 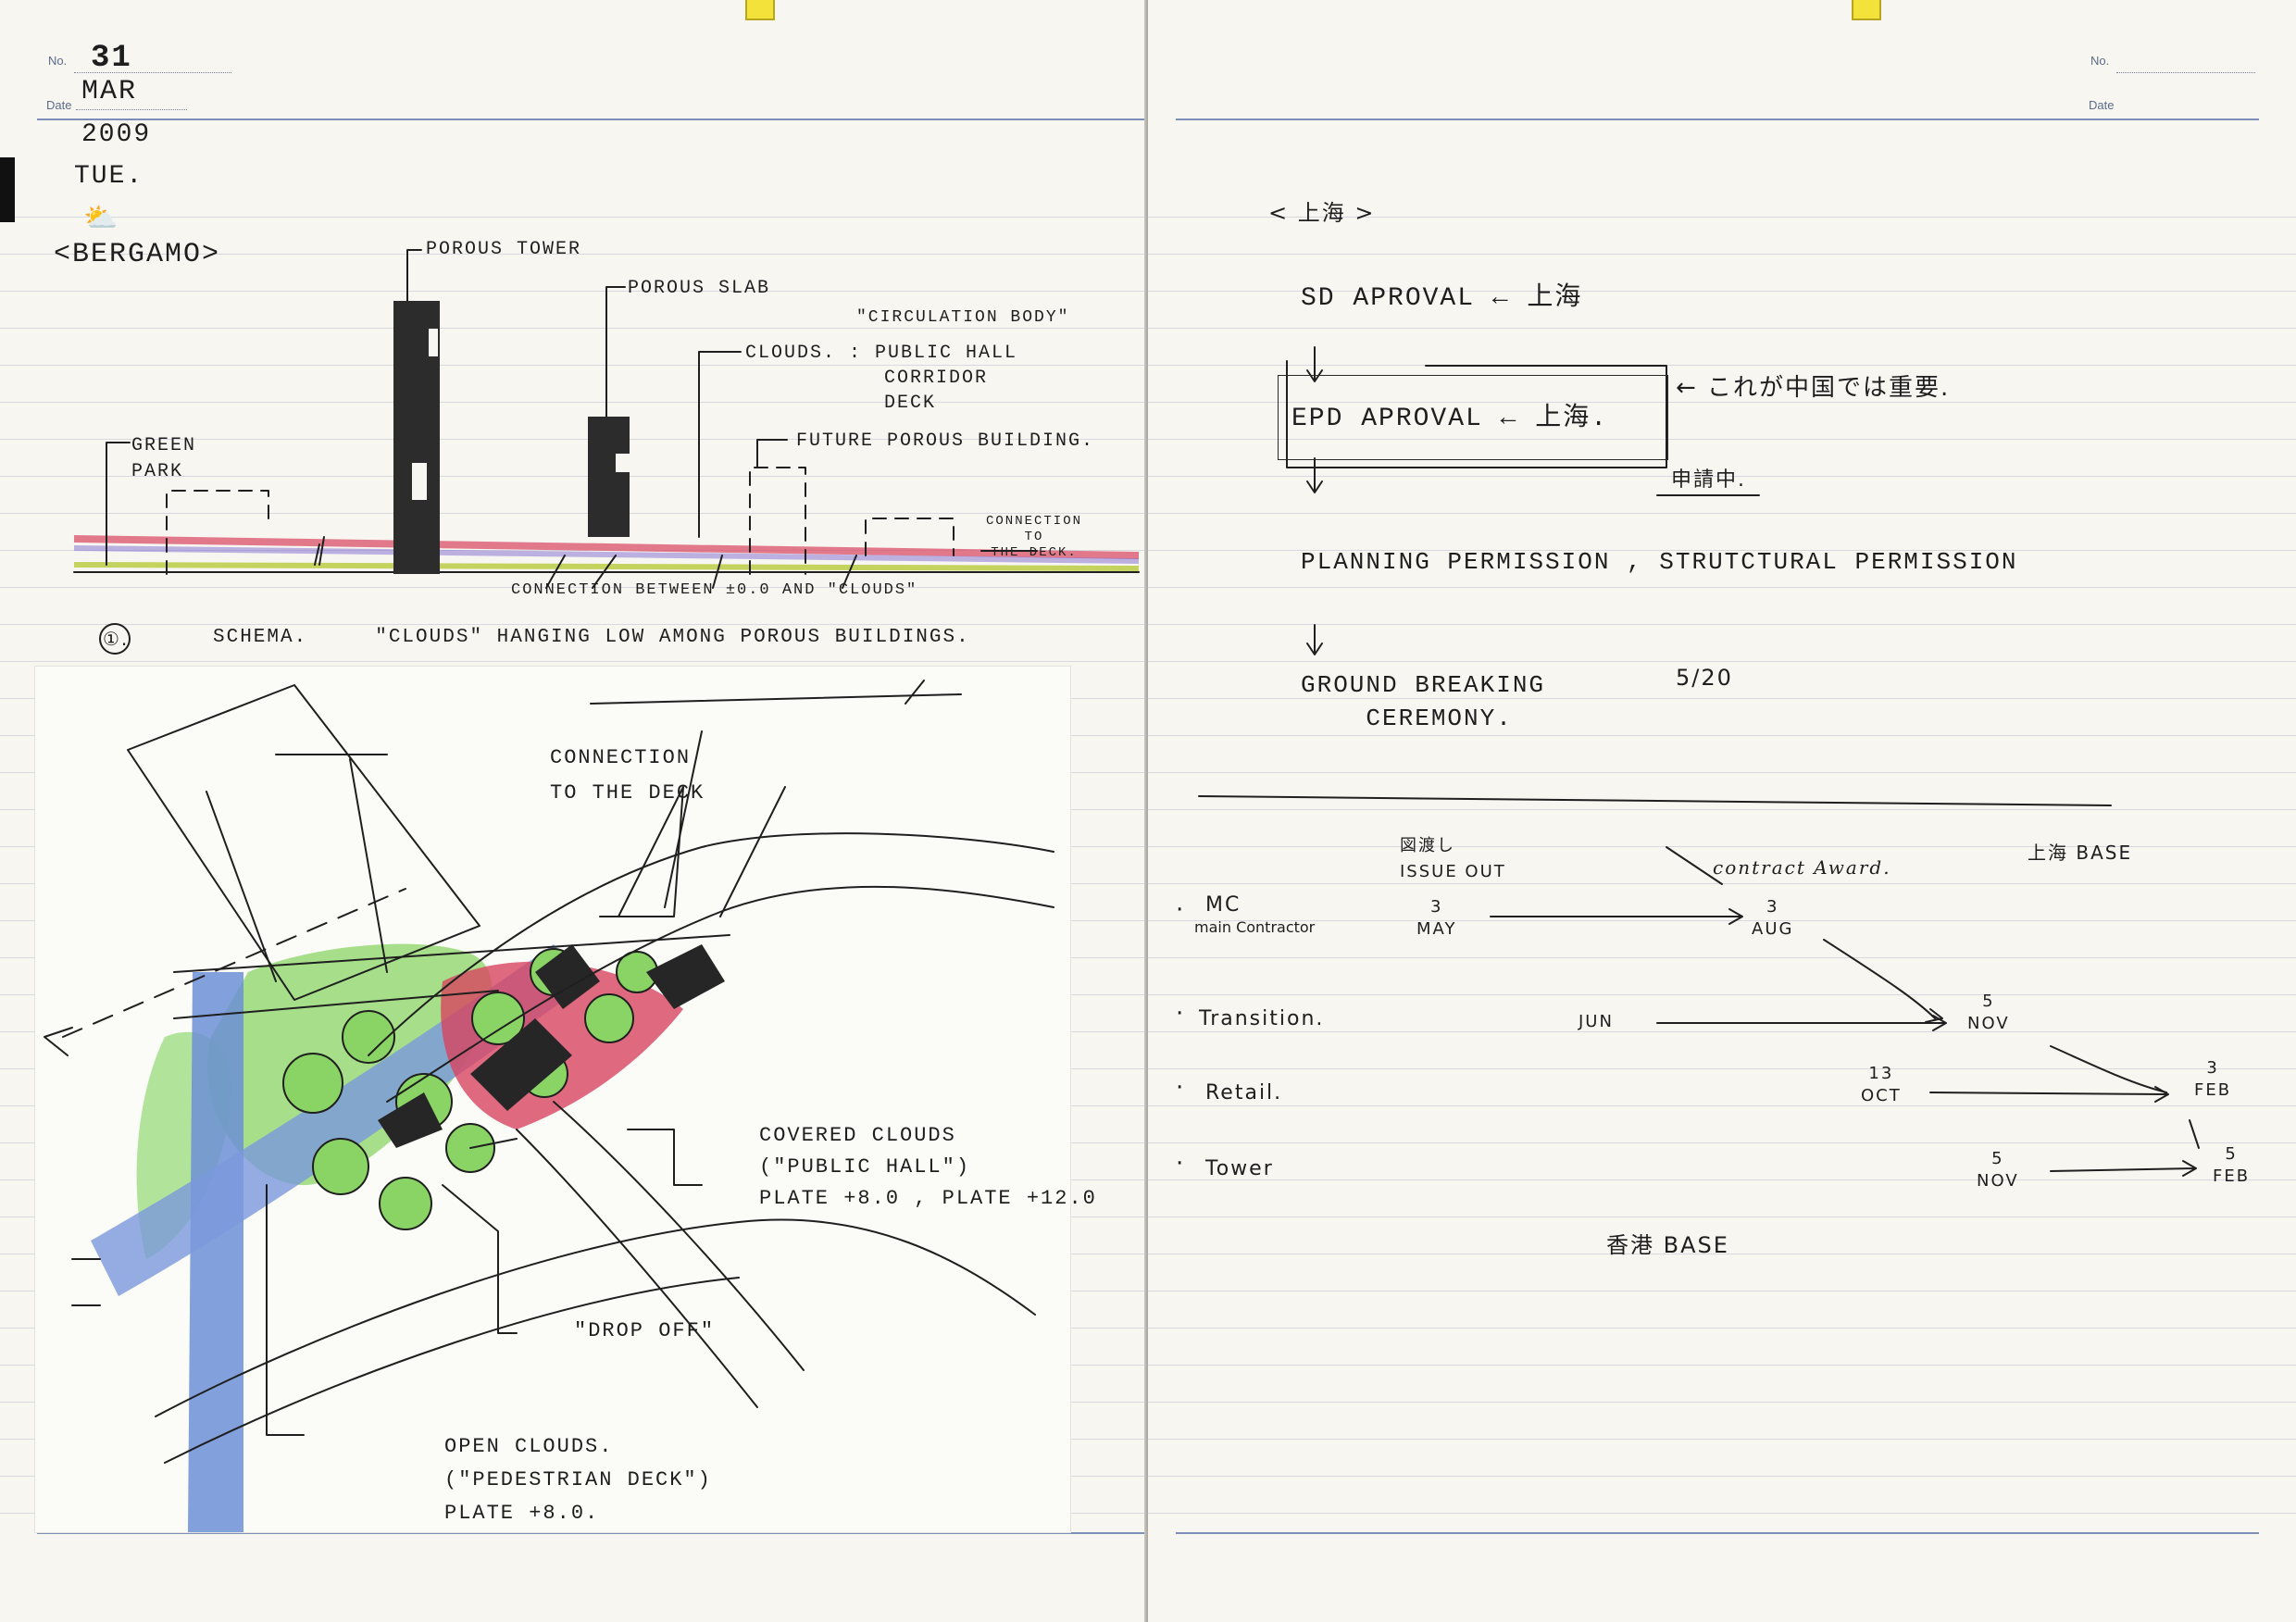 I want to click on schedule-row-end: 5 NOV, so click(x=1988, y=1012).